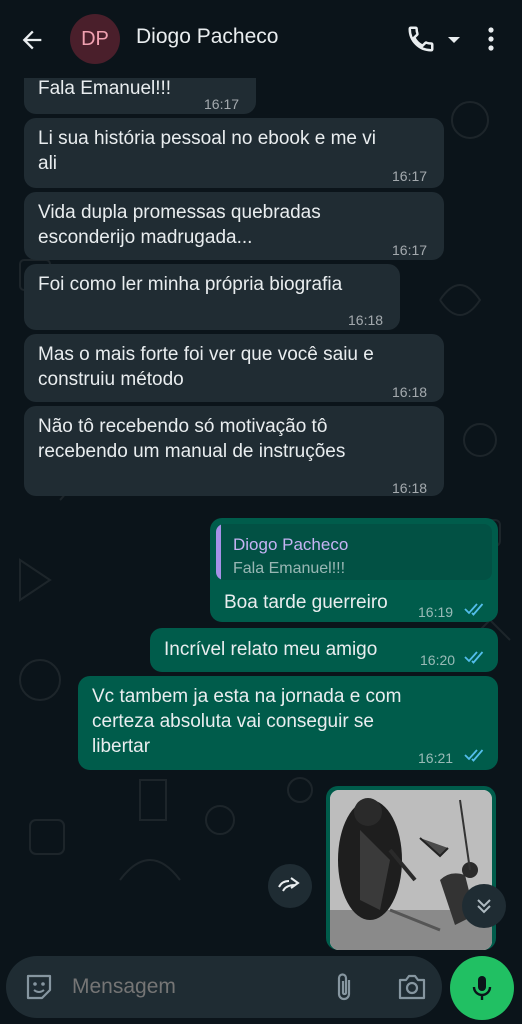  I want to click on mic-icon, so click(482, 988).